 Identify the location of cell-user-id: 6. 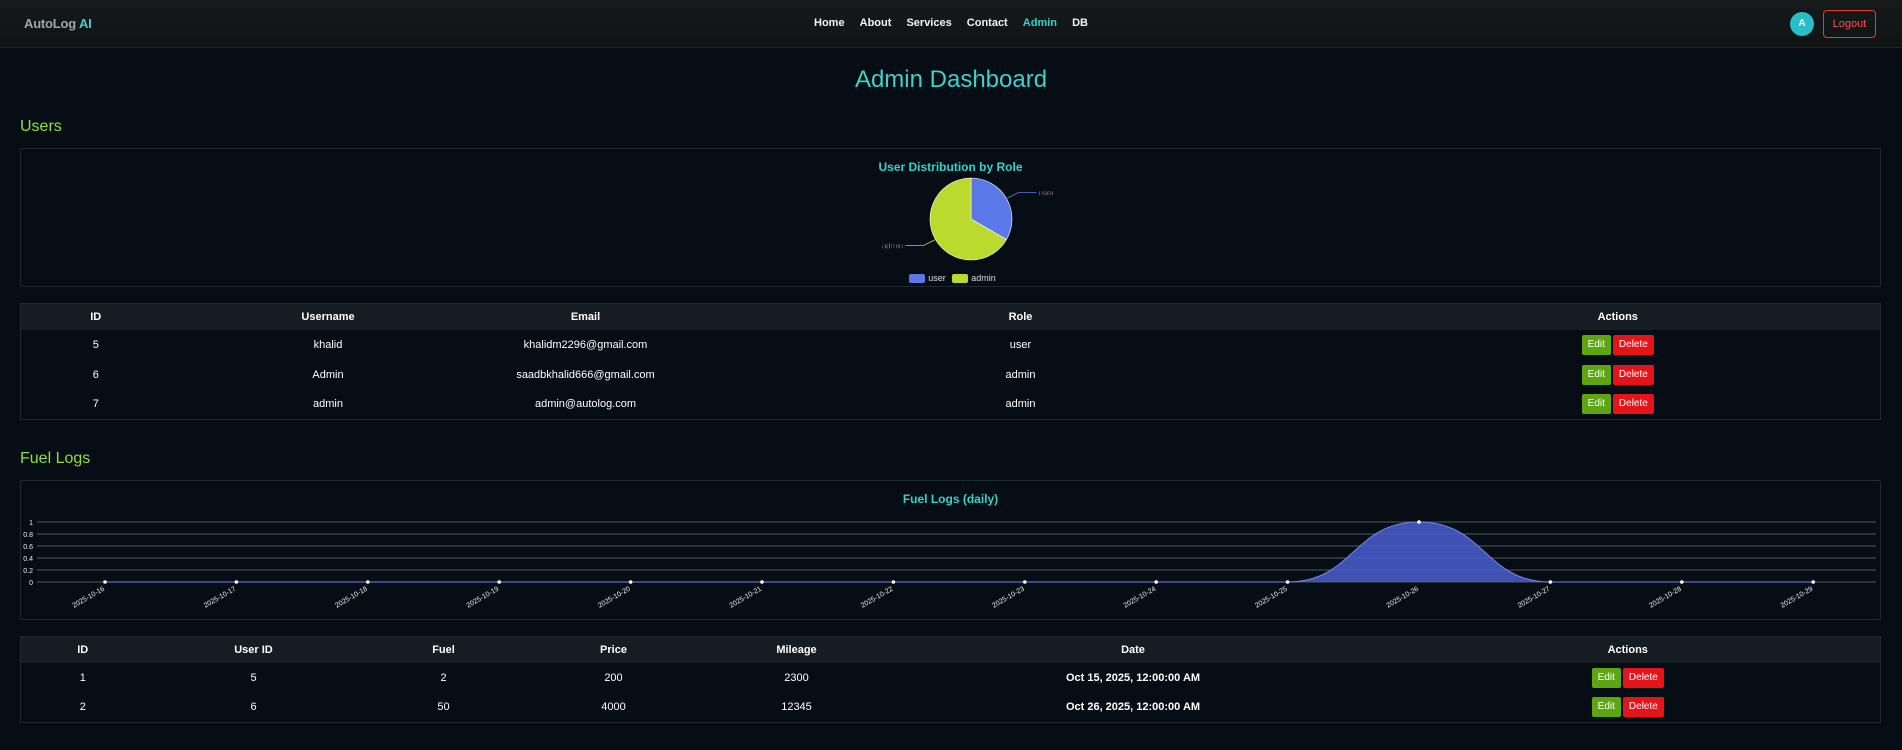
(253, 707).